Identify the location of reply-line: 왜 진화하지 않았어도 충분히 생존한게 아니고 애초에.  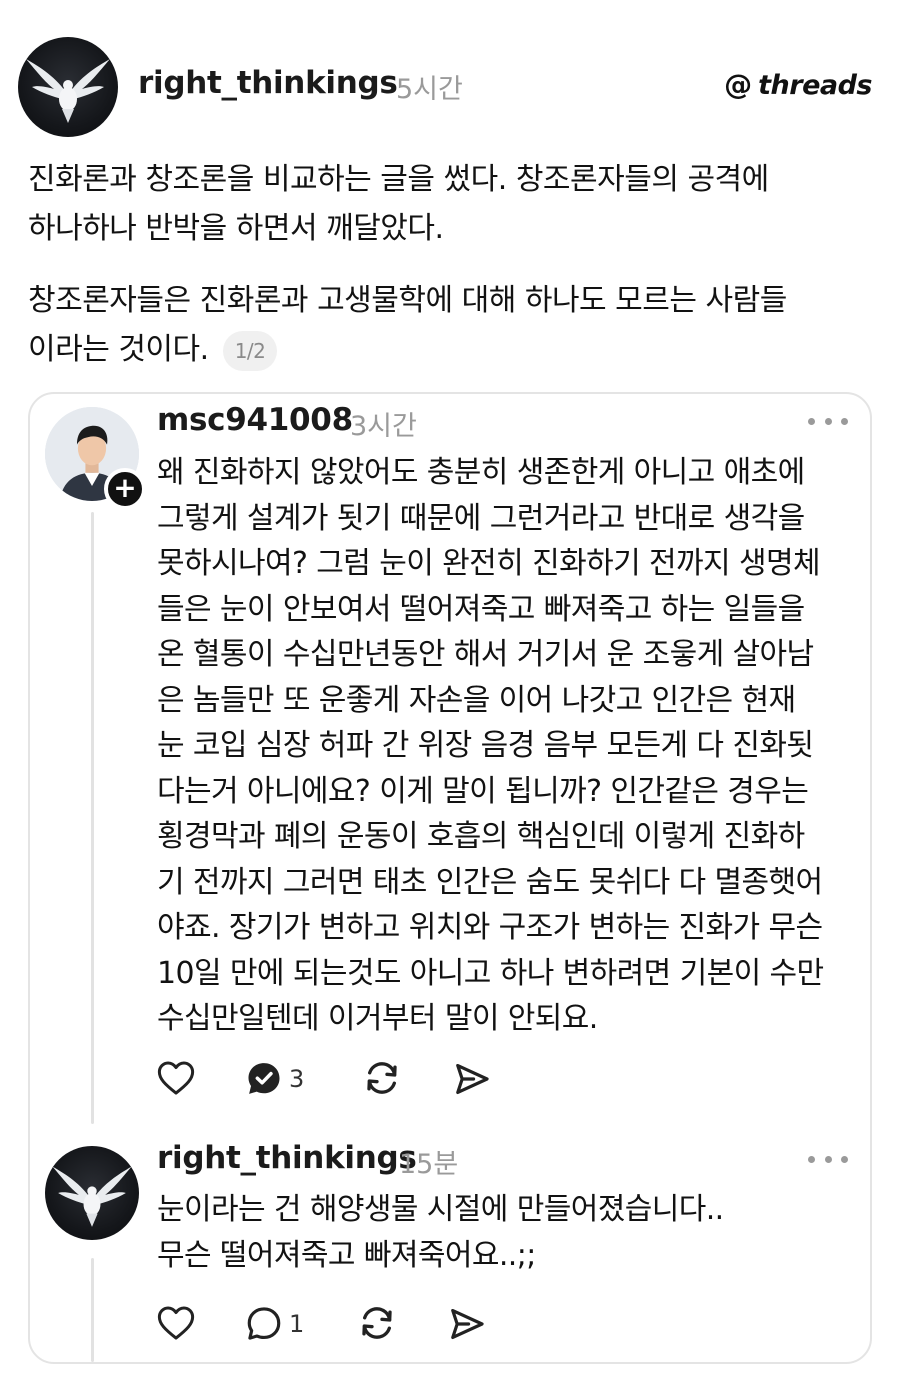
(481, 472).